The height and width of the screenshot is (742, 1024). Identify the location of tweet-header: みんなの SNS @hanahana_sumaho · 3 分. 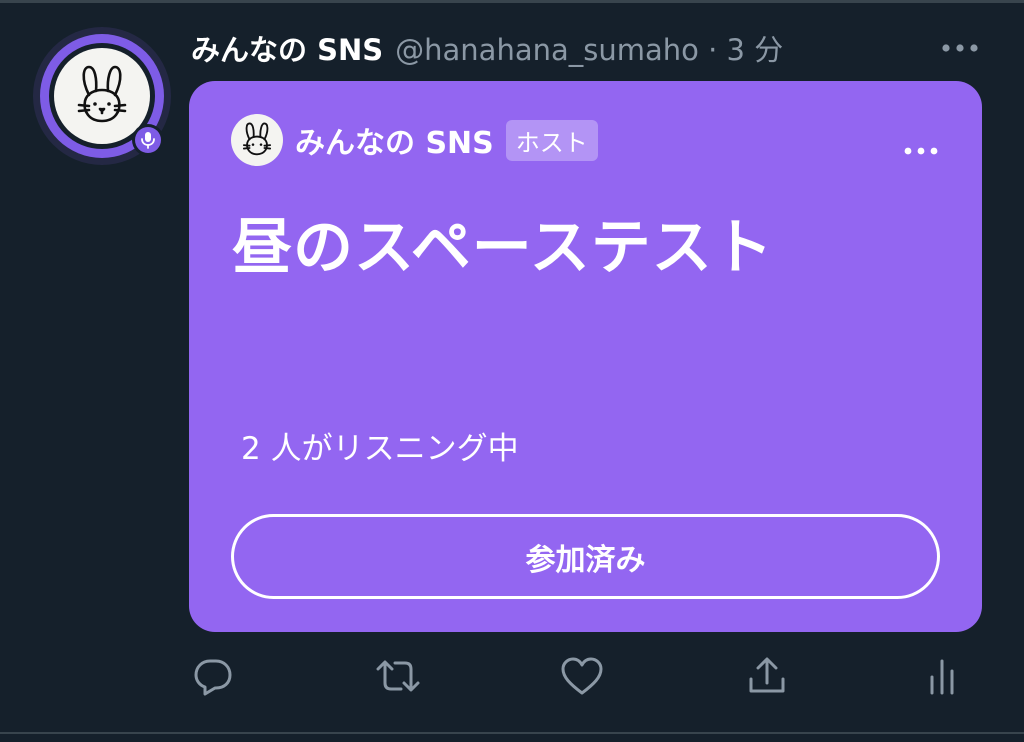
(487, 48).